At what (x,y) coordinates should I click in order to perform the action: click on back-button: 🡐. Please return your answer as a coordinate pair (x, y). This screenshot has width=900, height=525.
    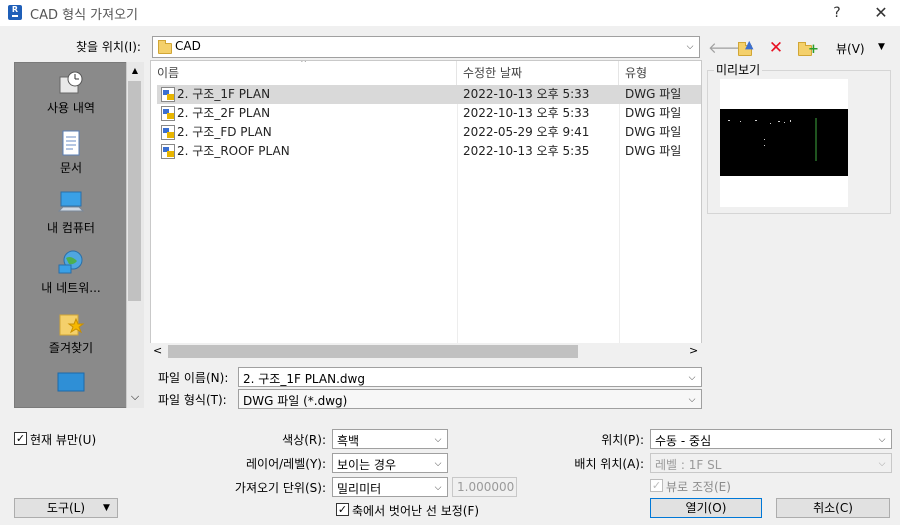
    Looking at the image, I should click on (728, 48).